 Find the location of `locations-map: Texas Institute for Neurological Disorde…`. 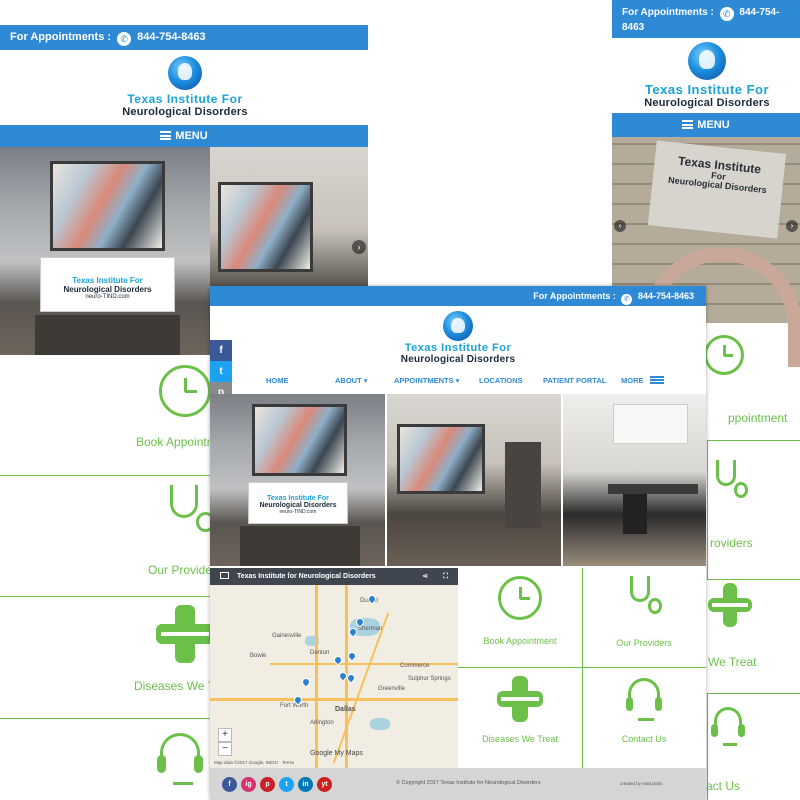

locations-map: Texas Institute for Neurological Disorde… is located at coordinates (334, 668).